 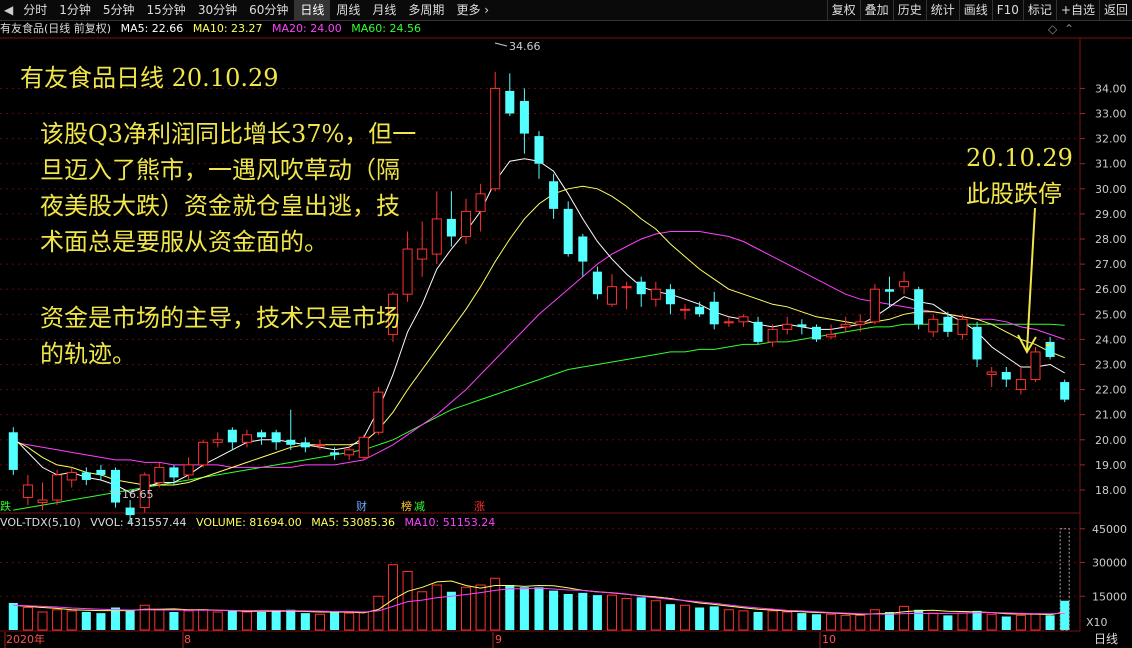 I want to click on annotation-para1-line4: 术面总是要服从资金面的。, so click(x=184, y=242).